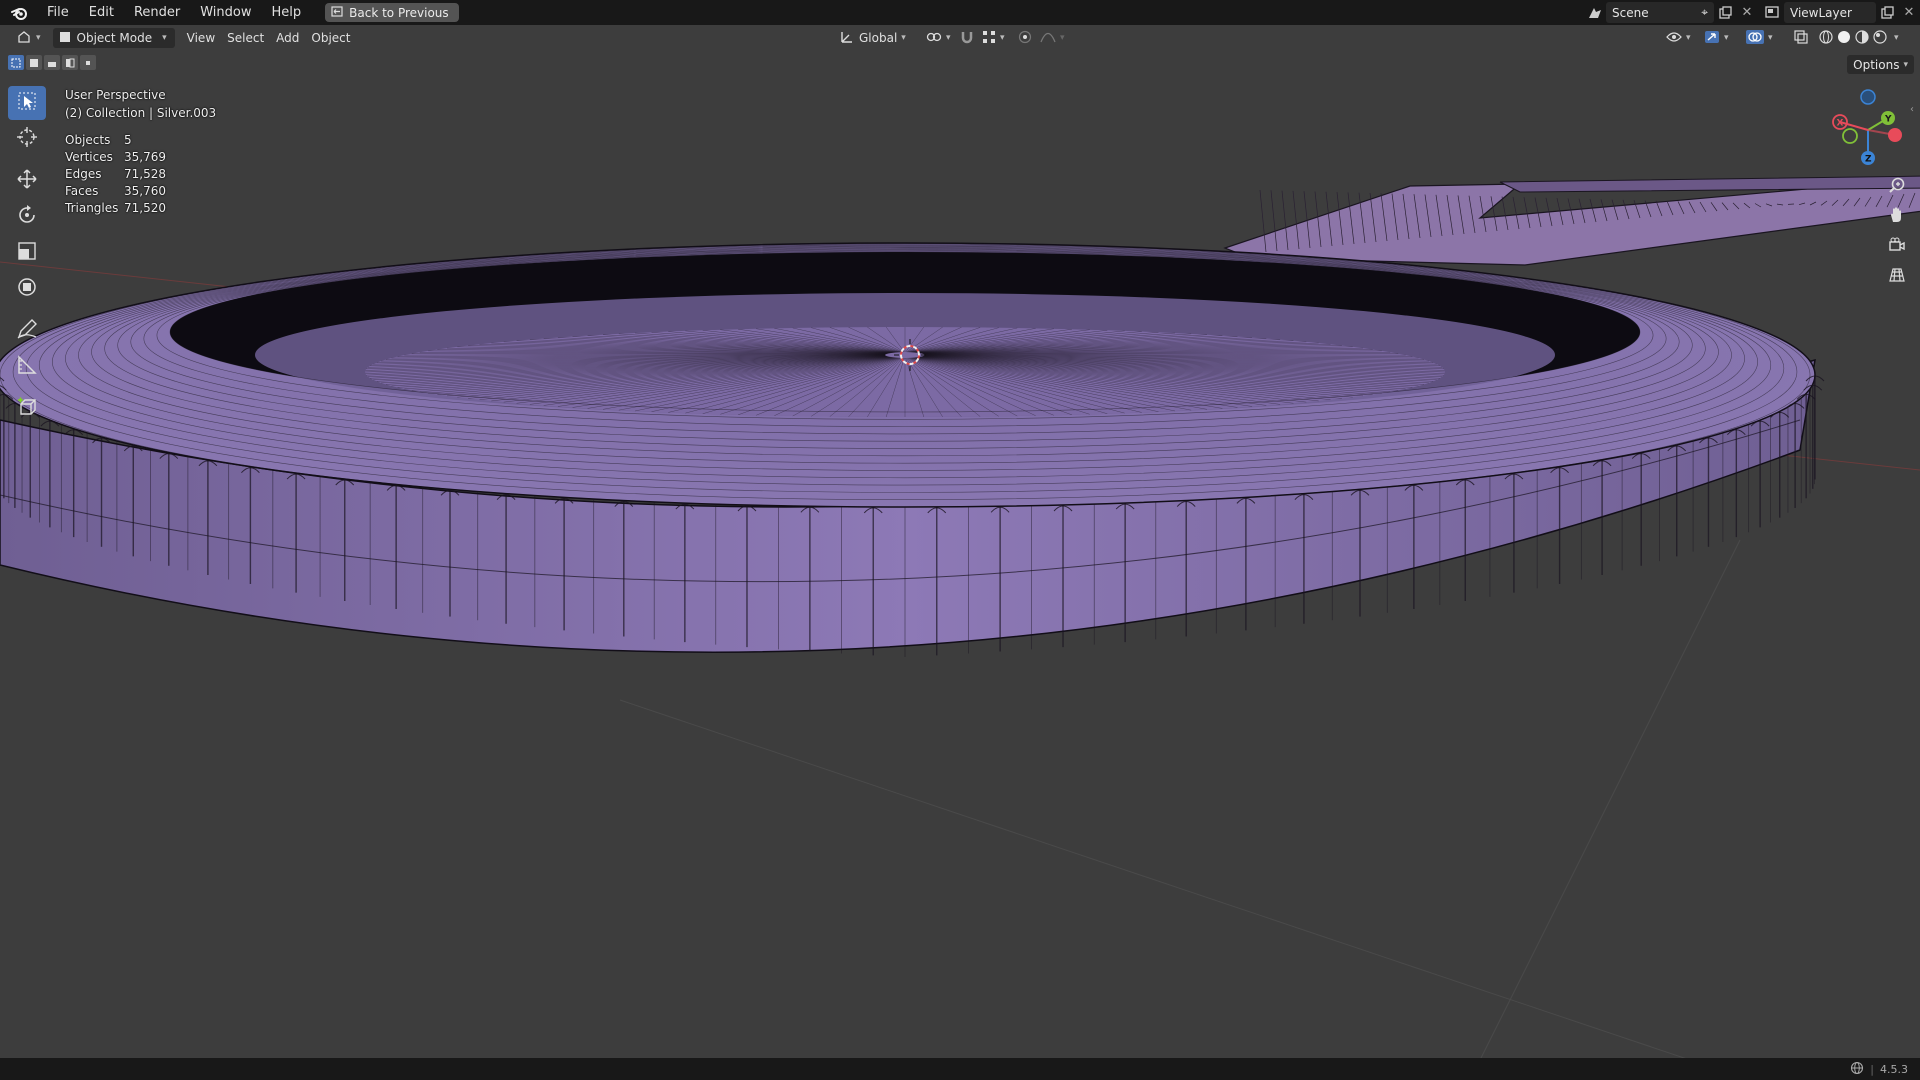  I want to click on xray-toggle, so click(1801, 38).